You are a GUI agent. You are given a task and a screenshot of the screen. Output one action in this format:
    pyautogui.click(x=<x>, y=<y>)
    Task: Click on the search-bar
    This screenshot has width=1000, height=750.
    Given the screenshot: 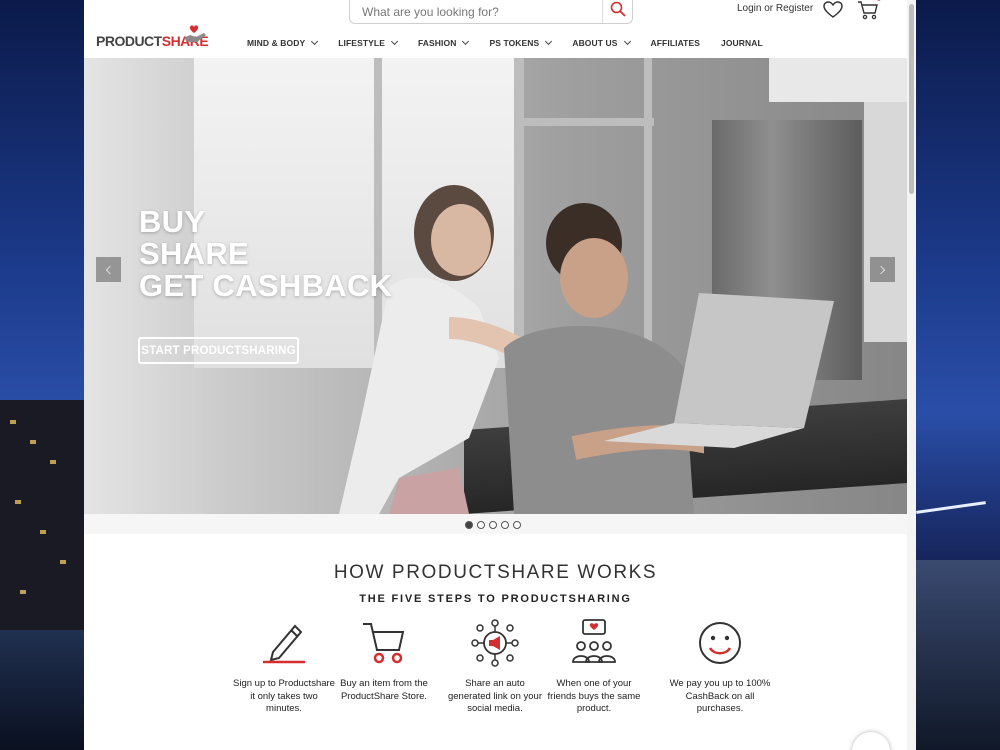 What is the action you would take?
    pyautogui.click(x=491, y=12)
    